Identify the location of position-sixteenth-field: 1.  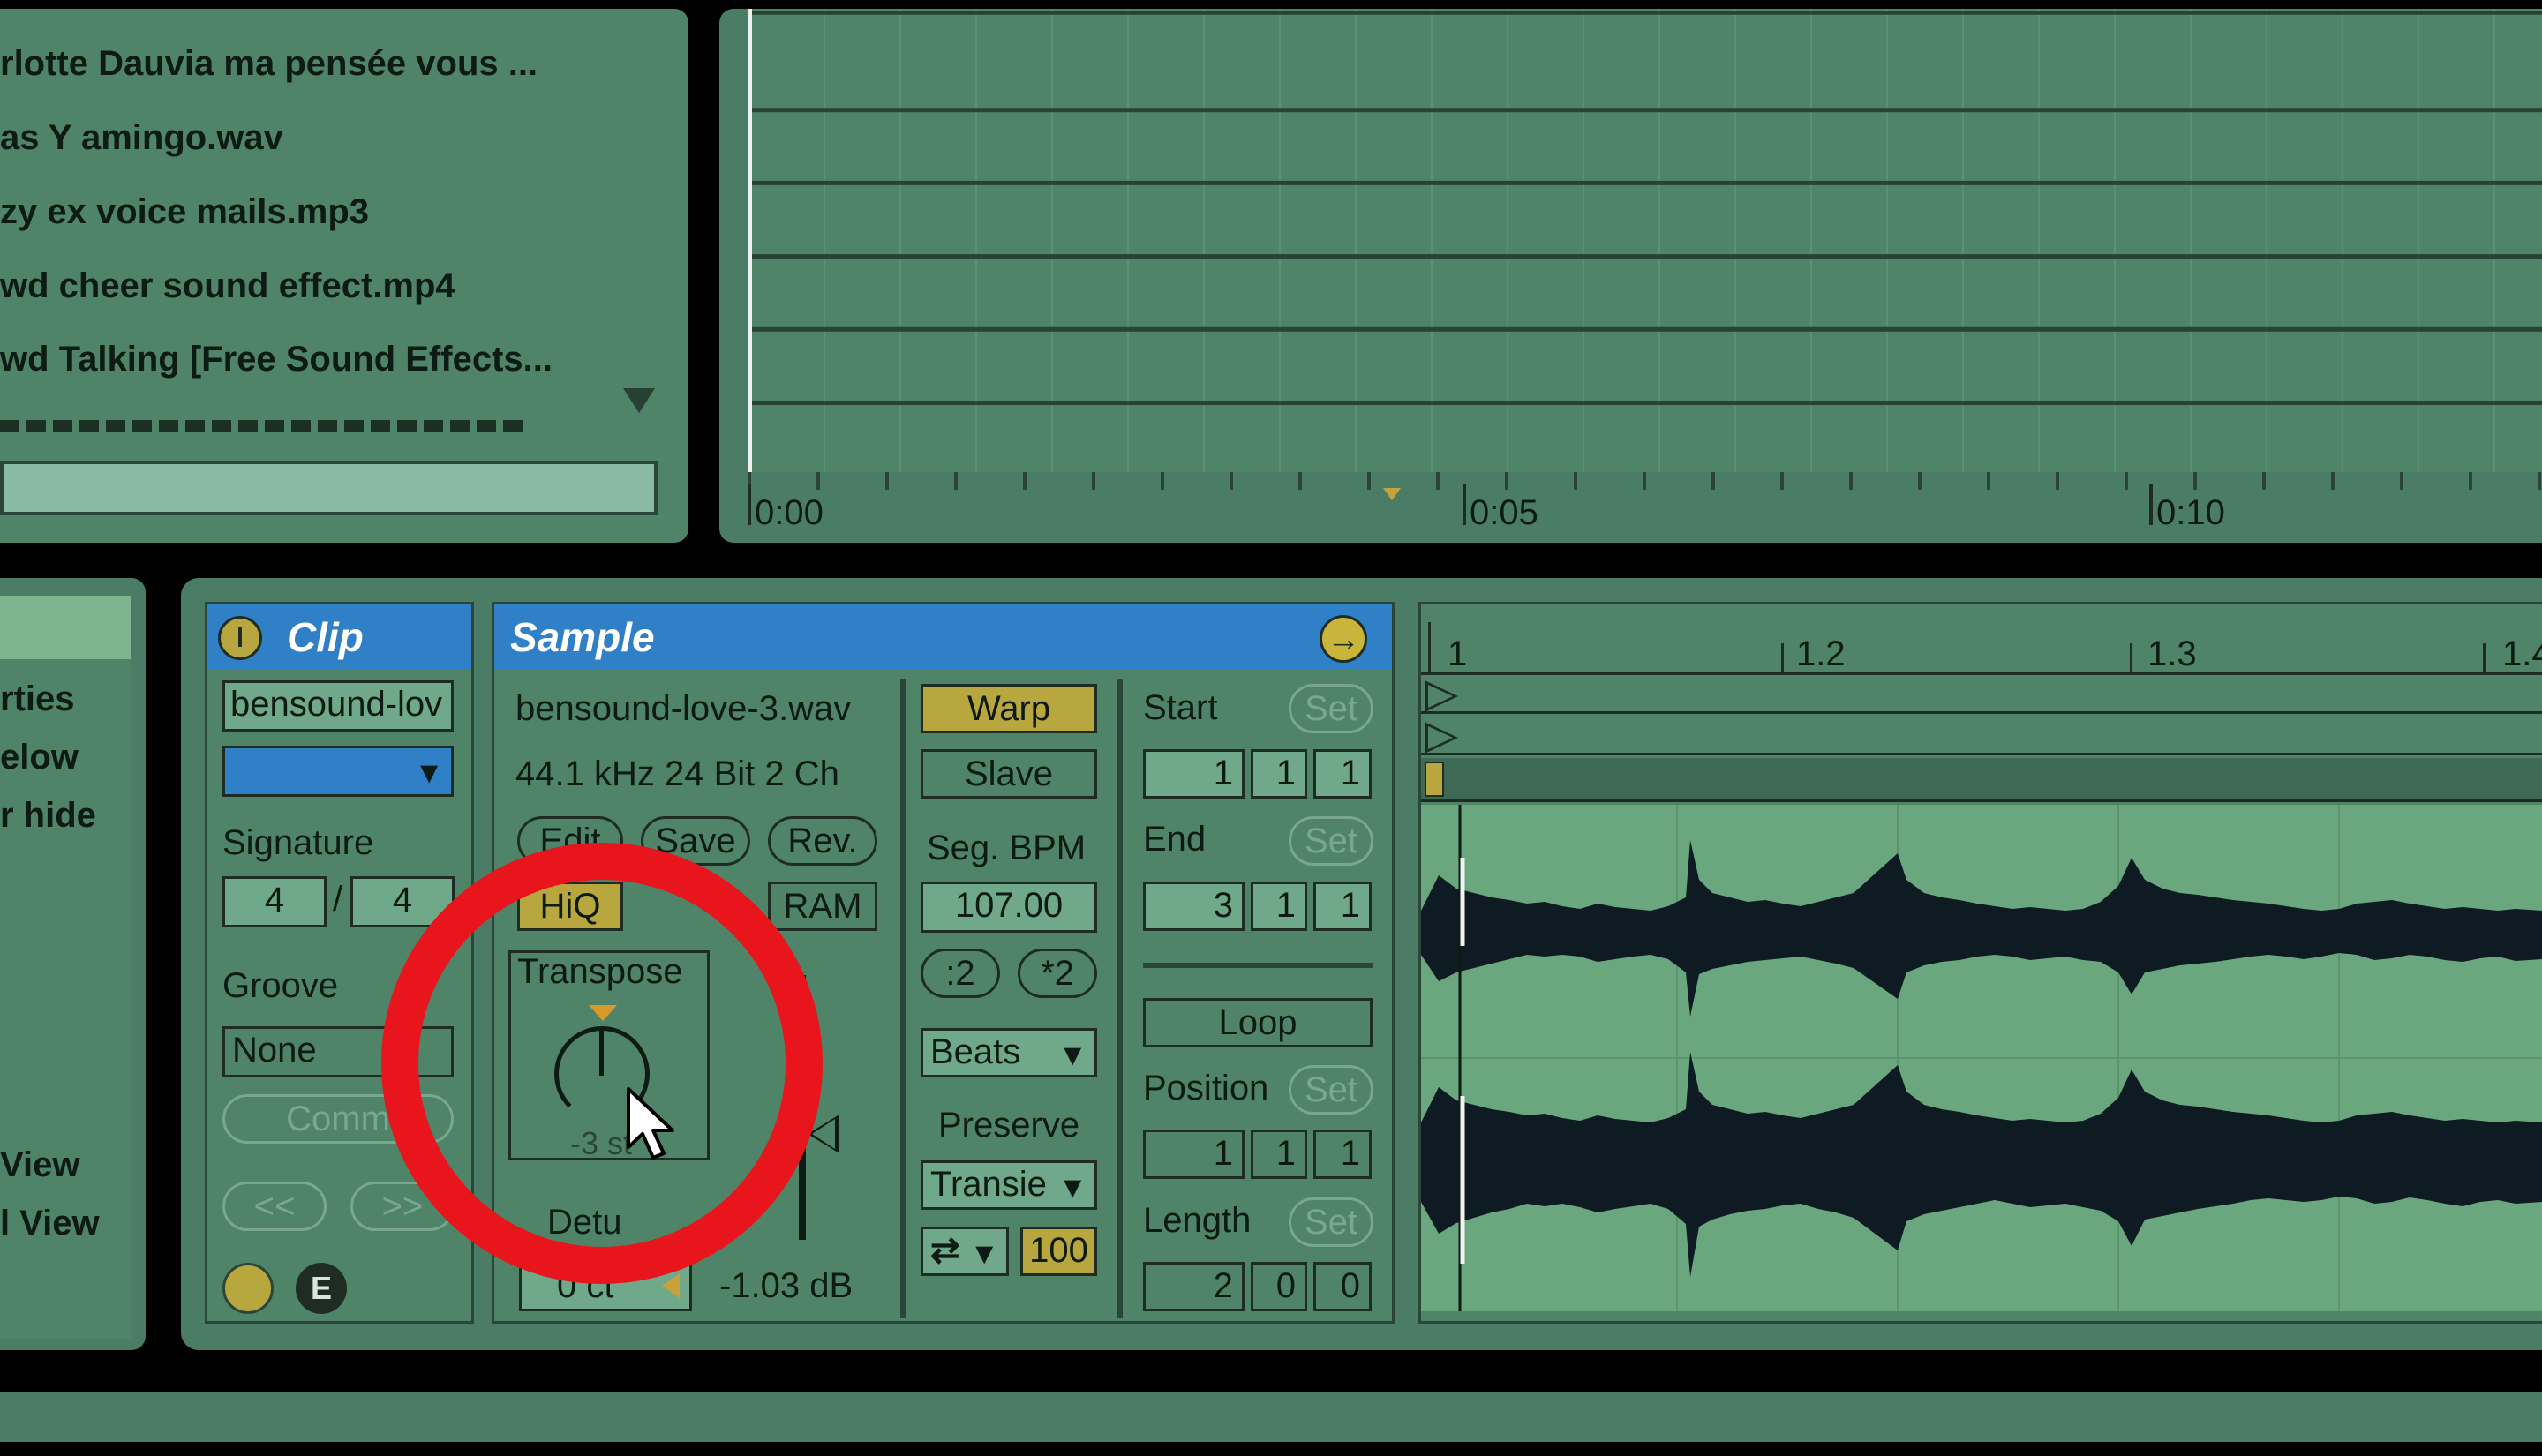
(1343, 1154).